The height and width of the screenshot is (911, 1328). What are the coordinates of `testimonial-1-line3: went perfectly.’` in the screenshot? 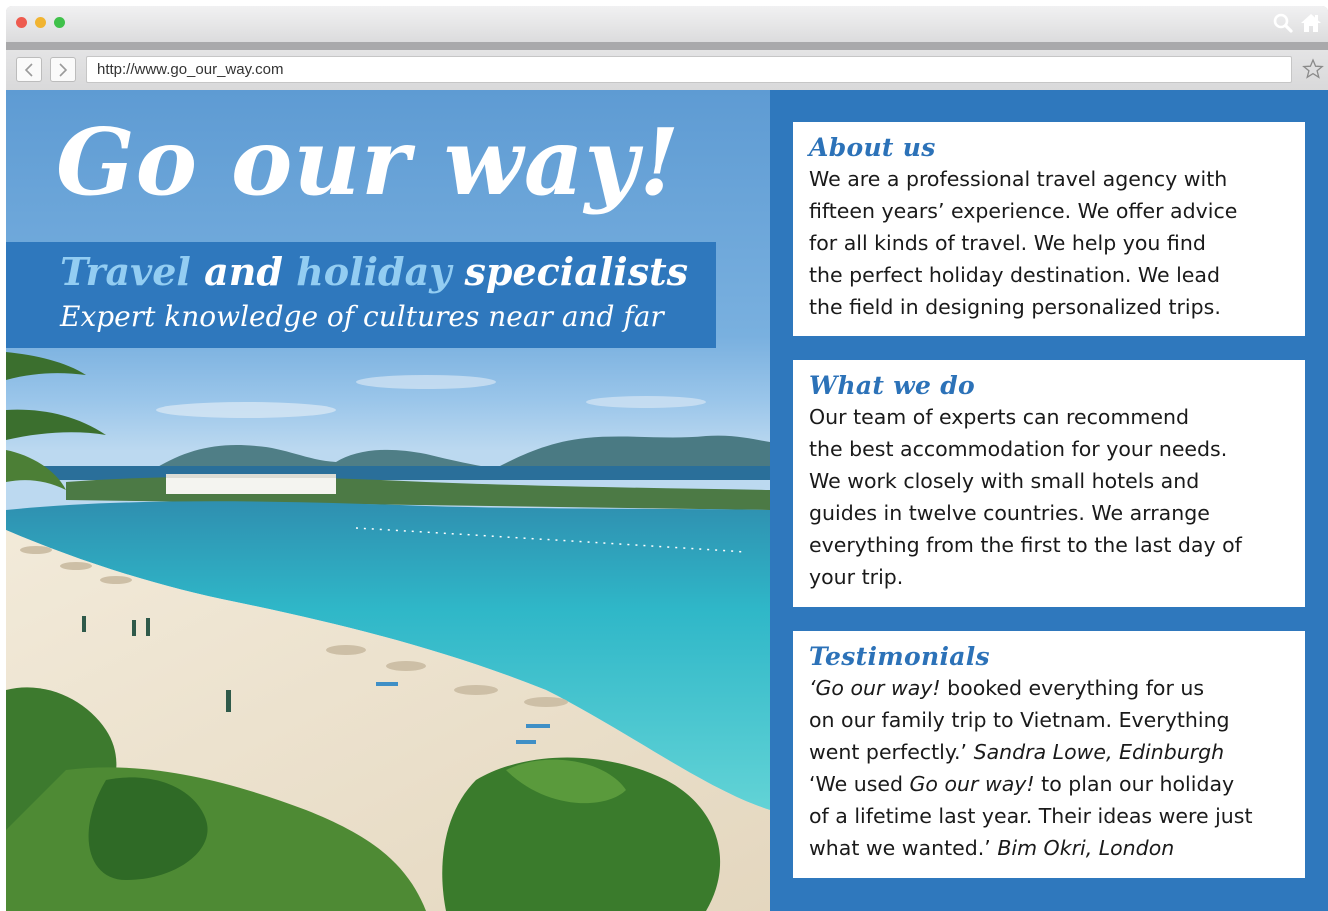 It's located at (891, 752).